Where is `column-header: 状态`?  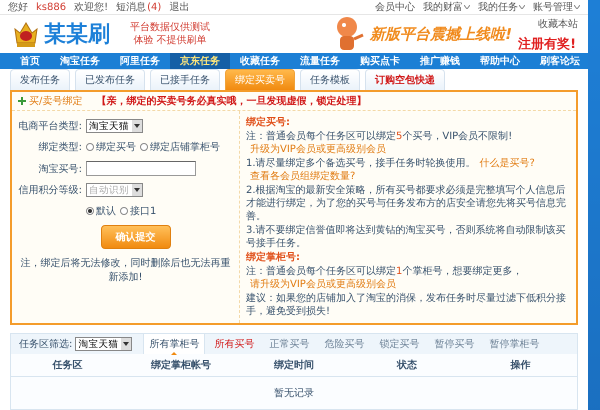
column-header: 状态 is located at coordinates (407, 365).